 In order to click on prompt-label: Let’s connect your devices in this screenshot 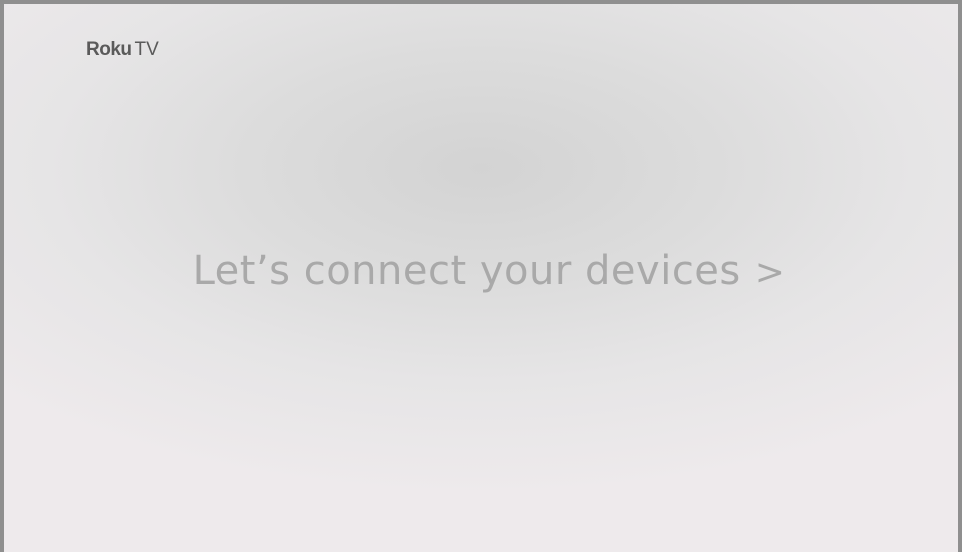, I will do `click(466, 271)`.